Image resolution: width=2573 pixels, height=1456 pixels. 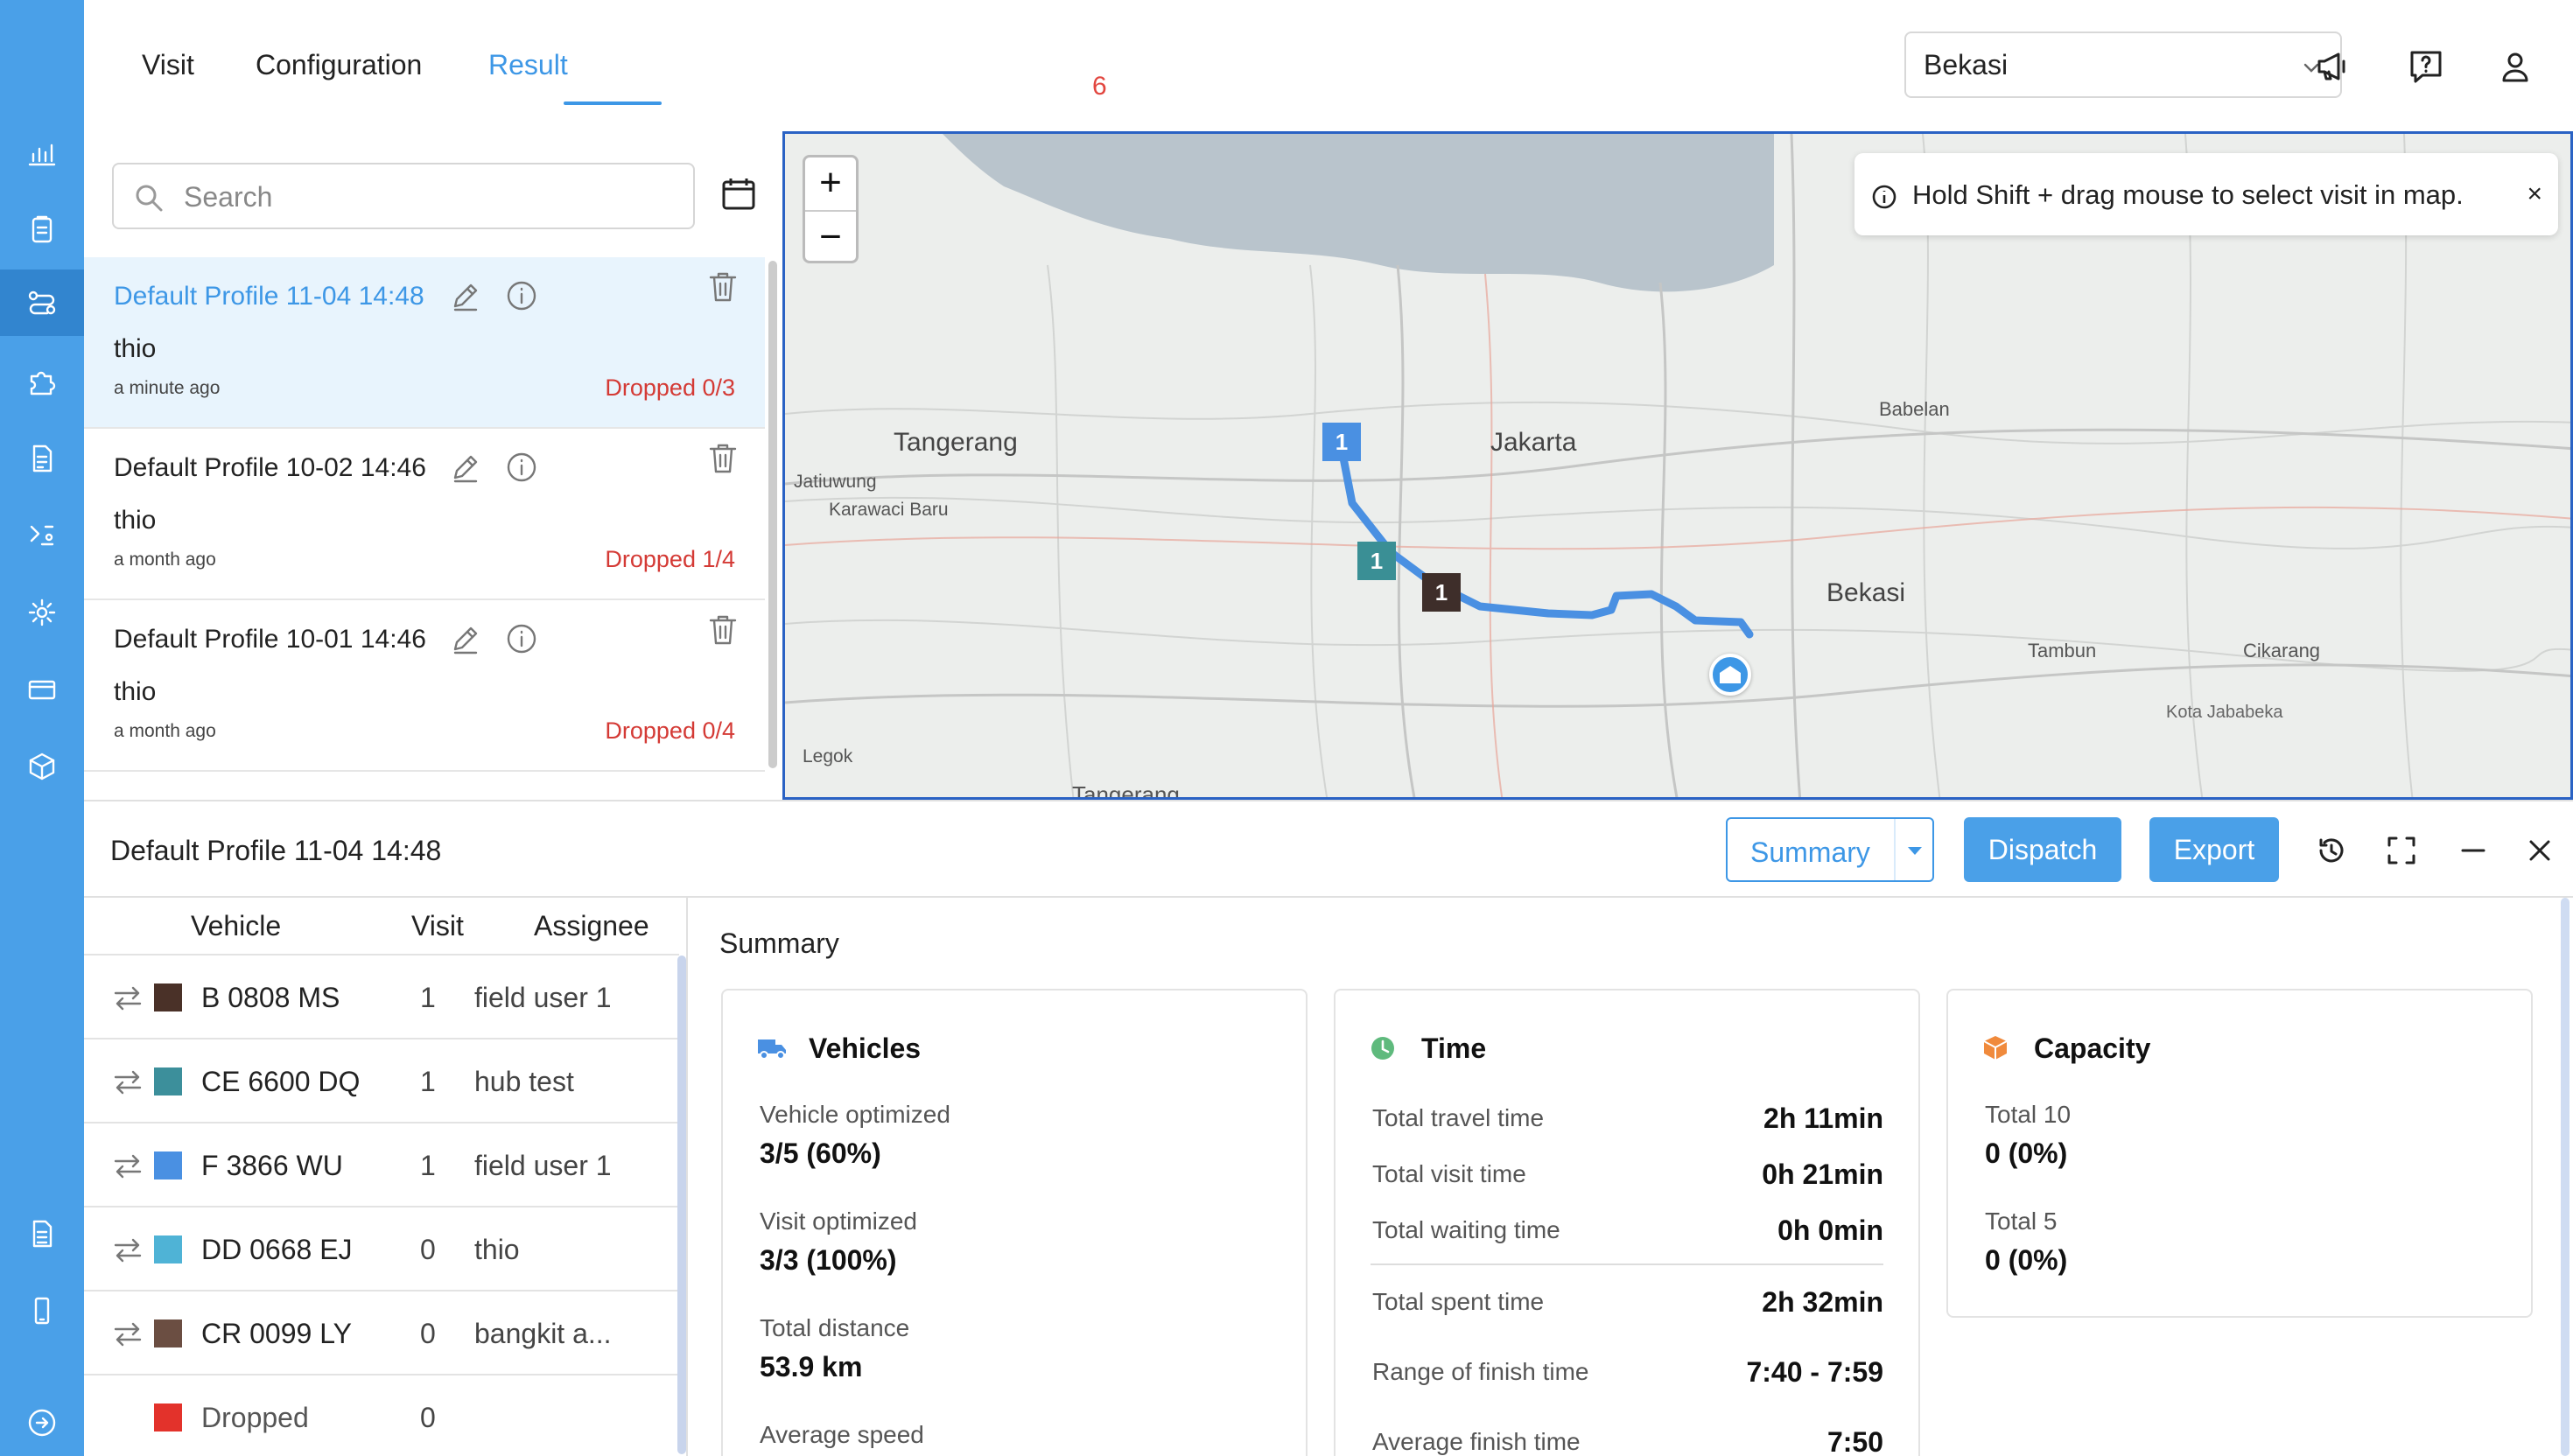 I want to click on tab-visit: Visit, so click(x=168, y=65).